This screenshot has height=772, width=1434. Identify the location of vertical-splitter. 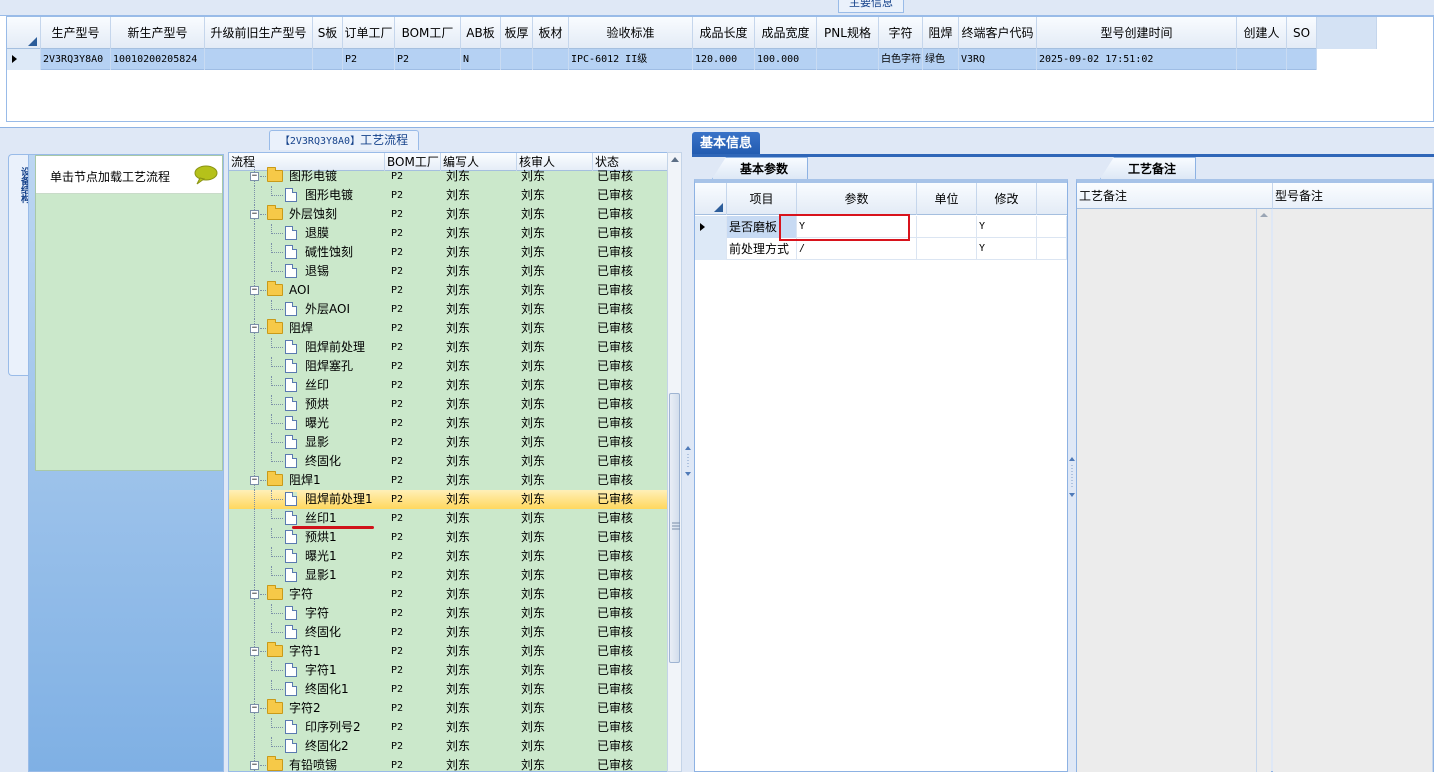
(688, 451).